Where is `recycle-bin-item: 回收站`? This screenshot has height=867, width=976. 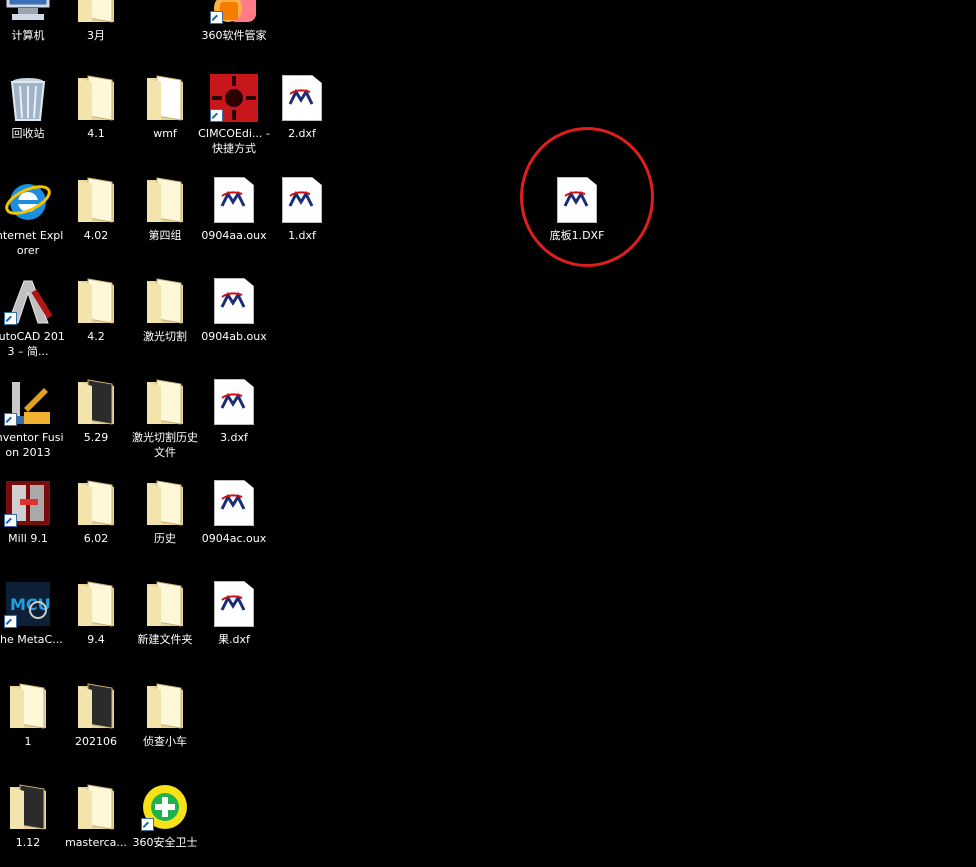 recycle-bin-item: 回收站 is located at coordinates (32, 107).